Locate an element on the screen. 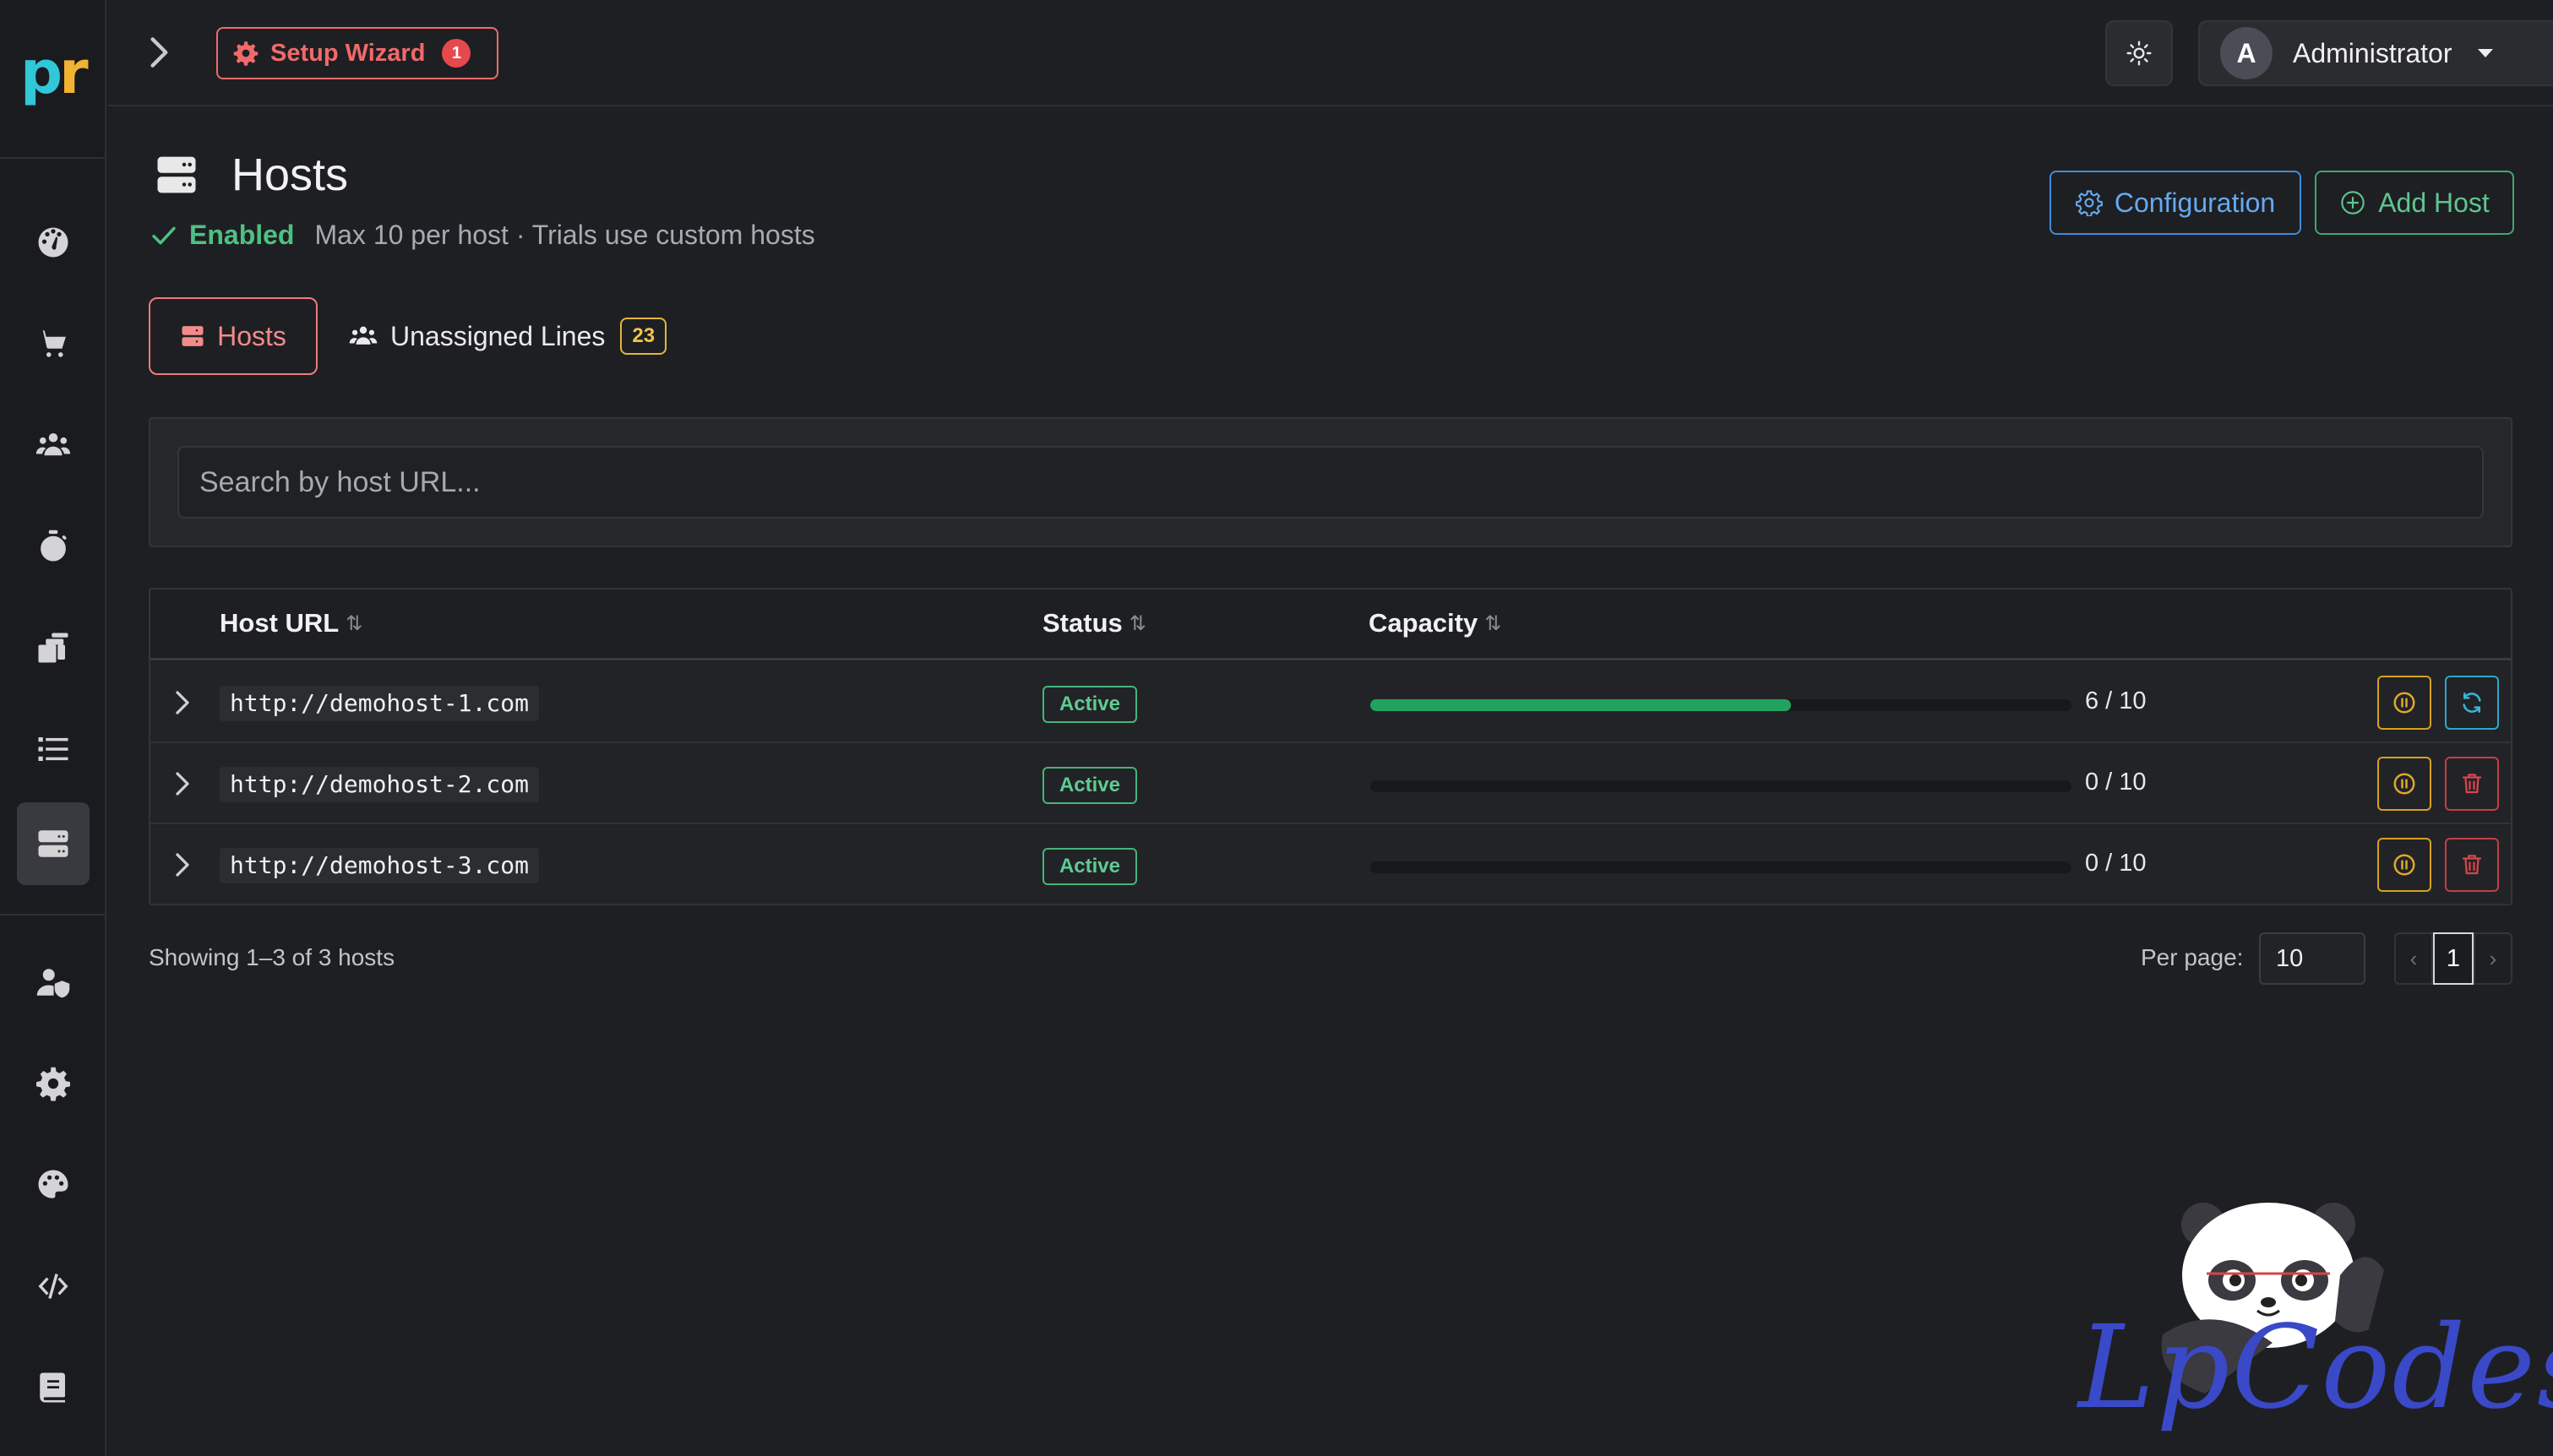  topbar: Setup Wizard 1 A Administrator is located at coordinates (1330, 53).